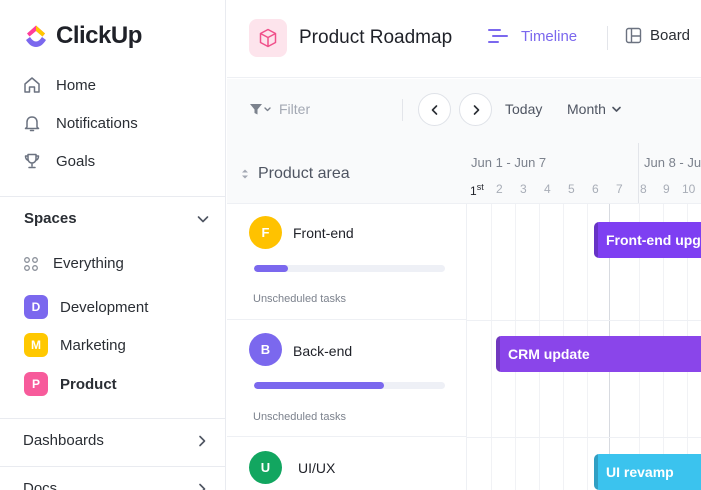 This screenshot has height=490, width=701. Describe the element at coordinates (40, 485) in the screenshot. I see `docs-label: Docs` at that location.